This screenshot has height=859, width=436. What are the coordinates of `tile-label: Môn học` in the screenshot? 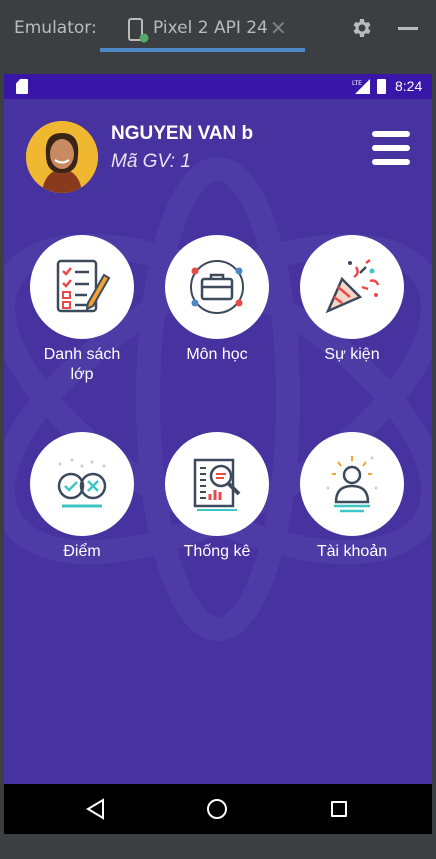 It's located at (217, 354).